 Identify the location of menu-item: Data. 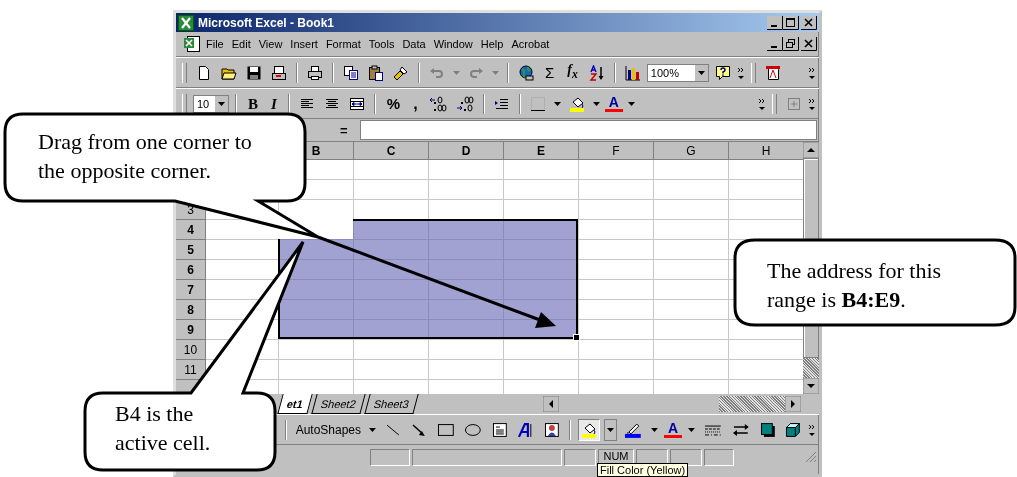
(414, 44).